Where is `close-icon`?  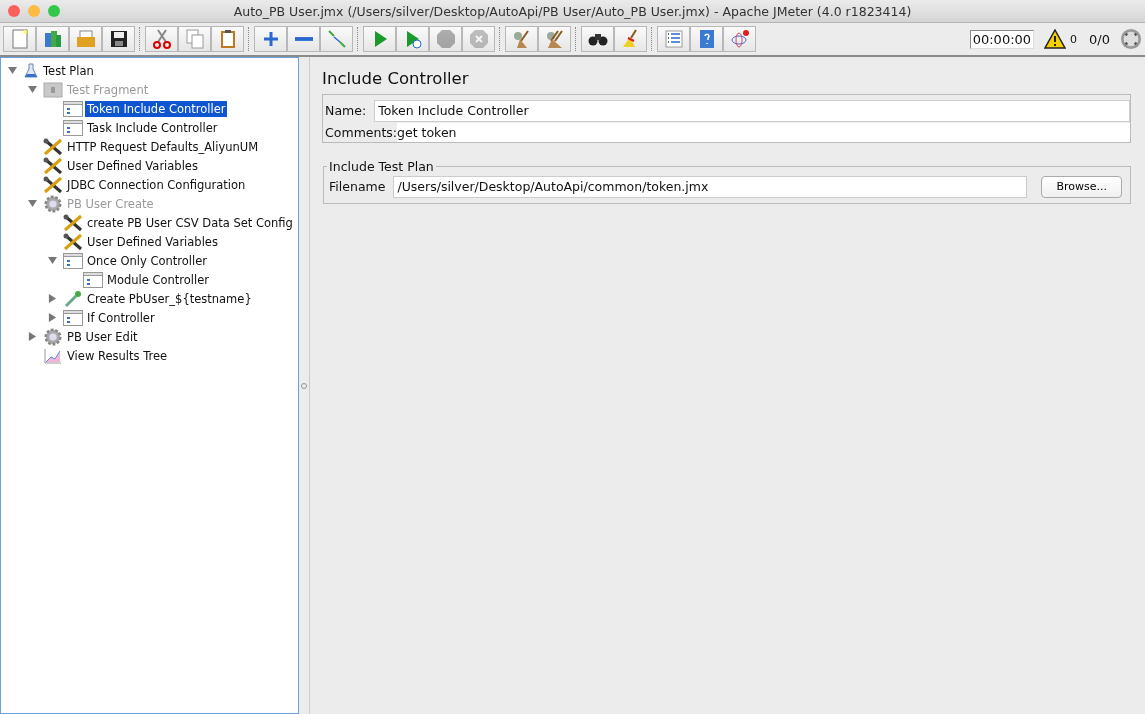
close-icon is located at coordinates (478, 39).